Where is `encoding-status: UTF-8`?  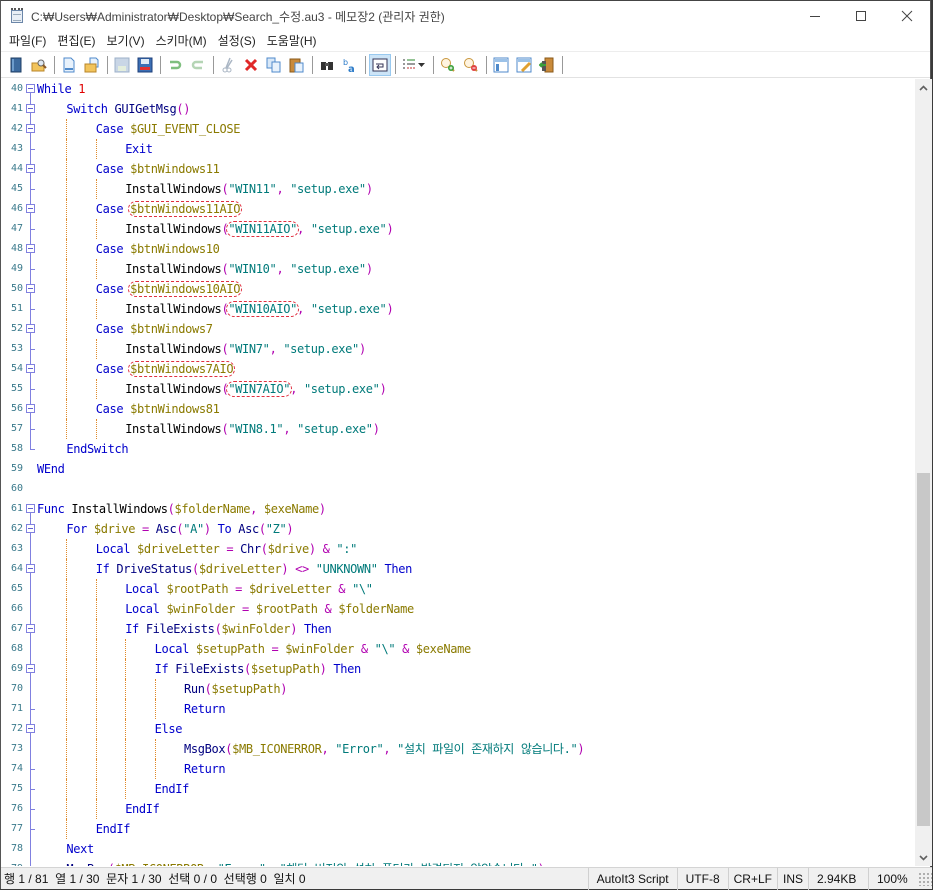
encoding-status: UTF-8 is located at coordinates (702, 878).